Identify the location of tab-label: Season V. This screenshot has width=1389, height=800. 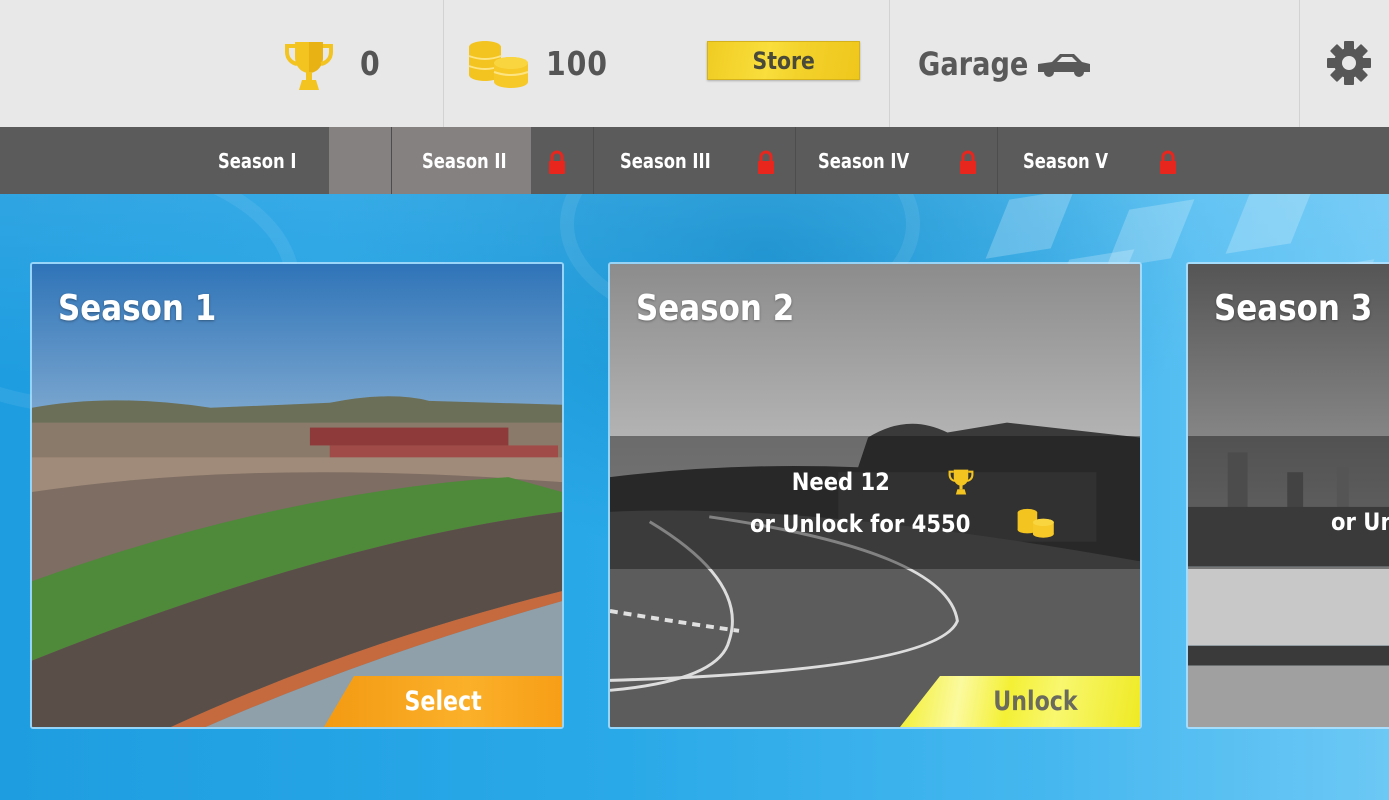
(1066, 160).